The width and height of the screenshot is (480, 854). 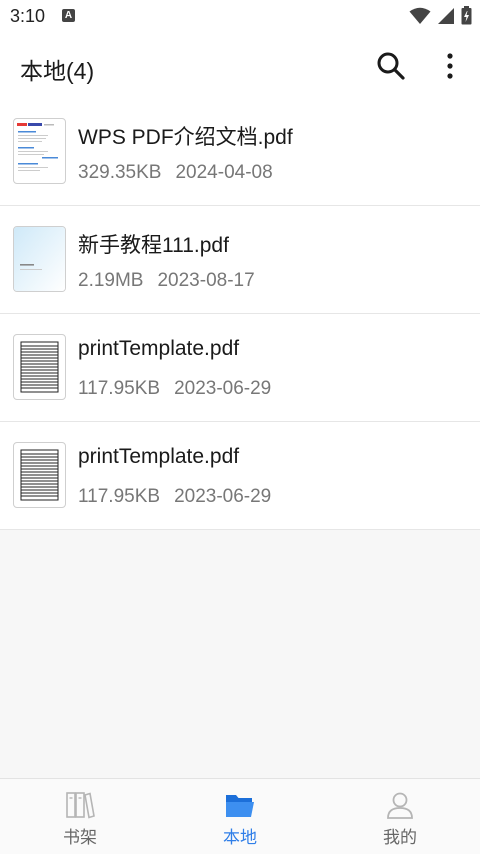 I want to click on page-title: 本地(4), so click(x=57, y=71).